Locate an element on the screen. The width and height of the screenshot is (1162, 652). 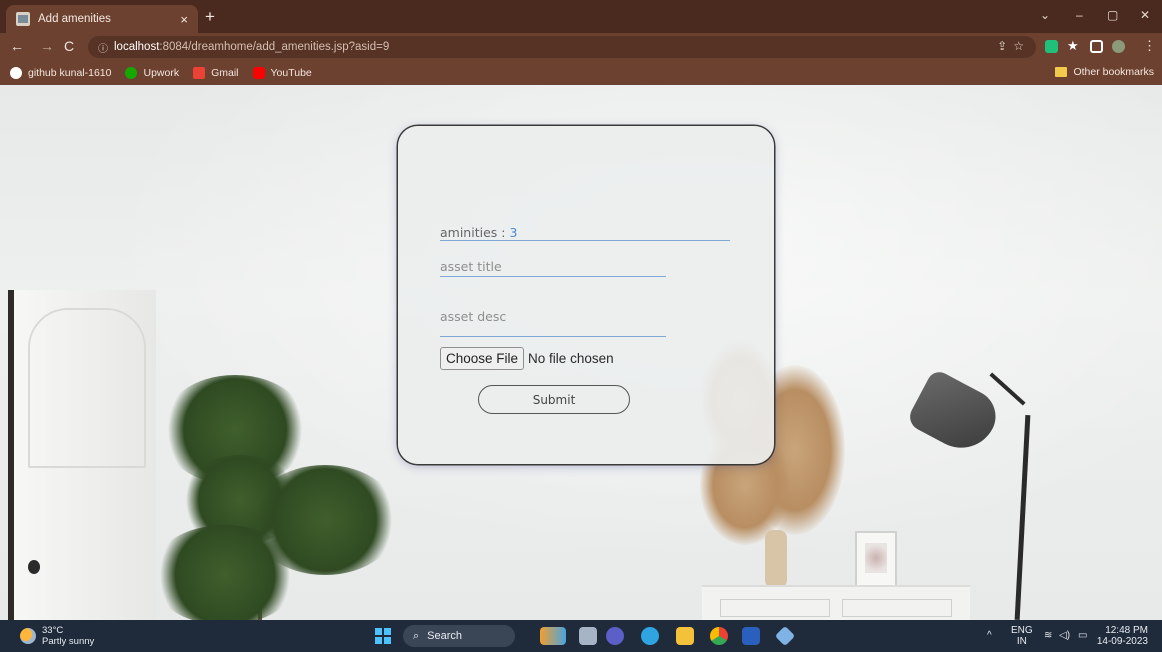
file-explorer-icon is located at coordinates (685, 636).